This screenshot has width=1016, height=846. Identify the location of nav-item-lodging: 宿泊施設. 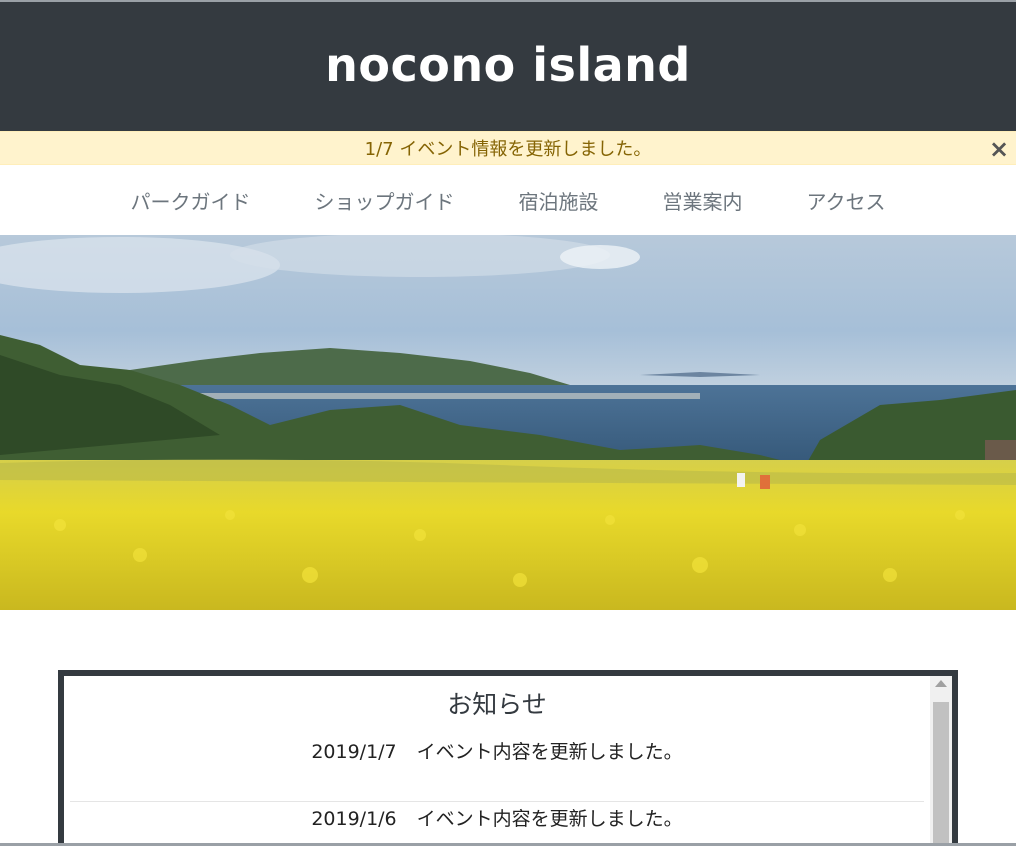
(559, 200).